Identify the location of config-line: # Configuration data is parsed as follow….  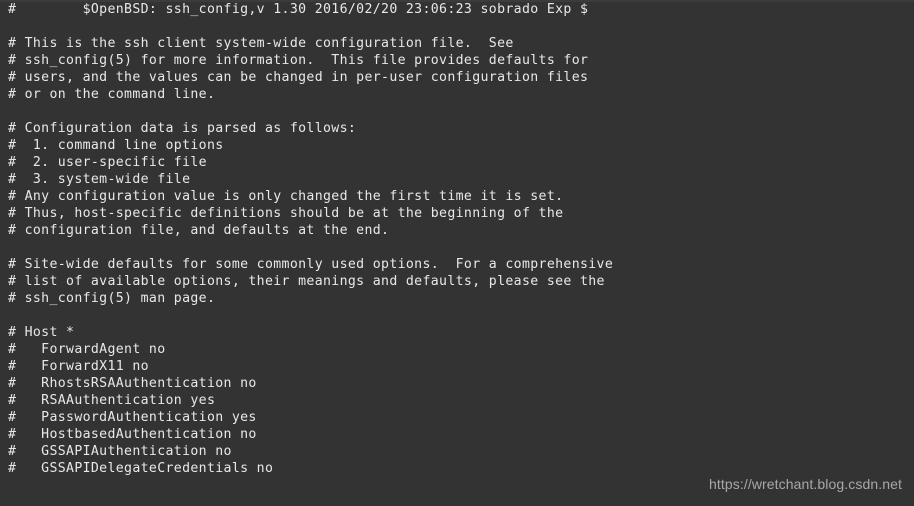
(182, 128).